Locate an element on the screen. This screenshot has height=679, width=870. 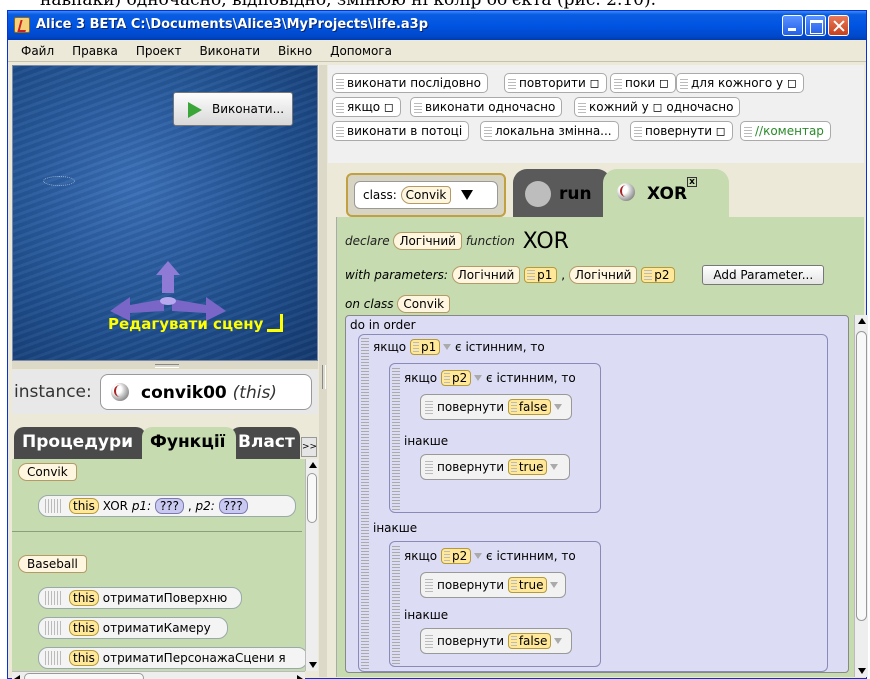
close-button is located at coordinates (838, 25).